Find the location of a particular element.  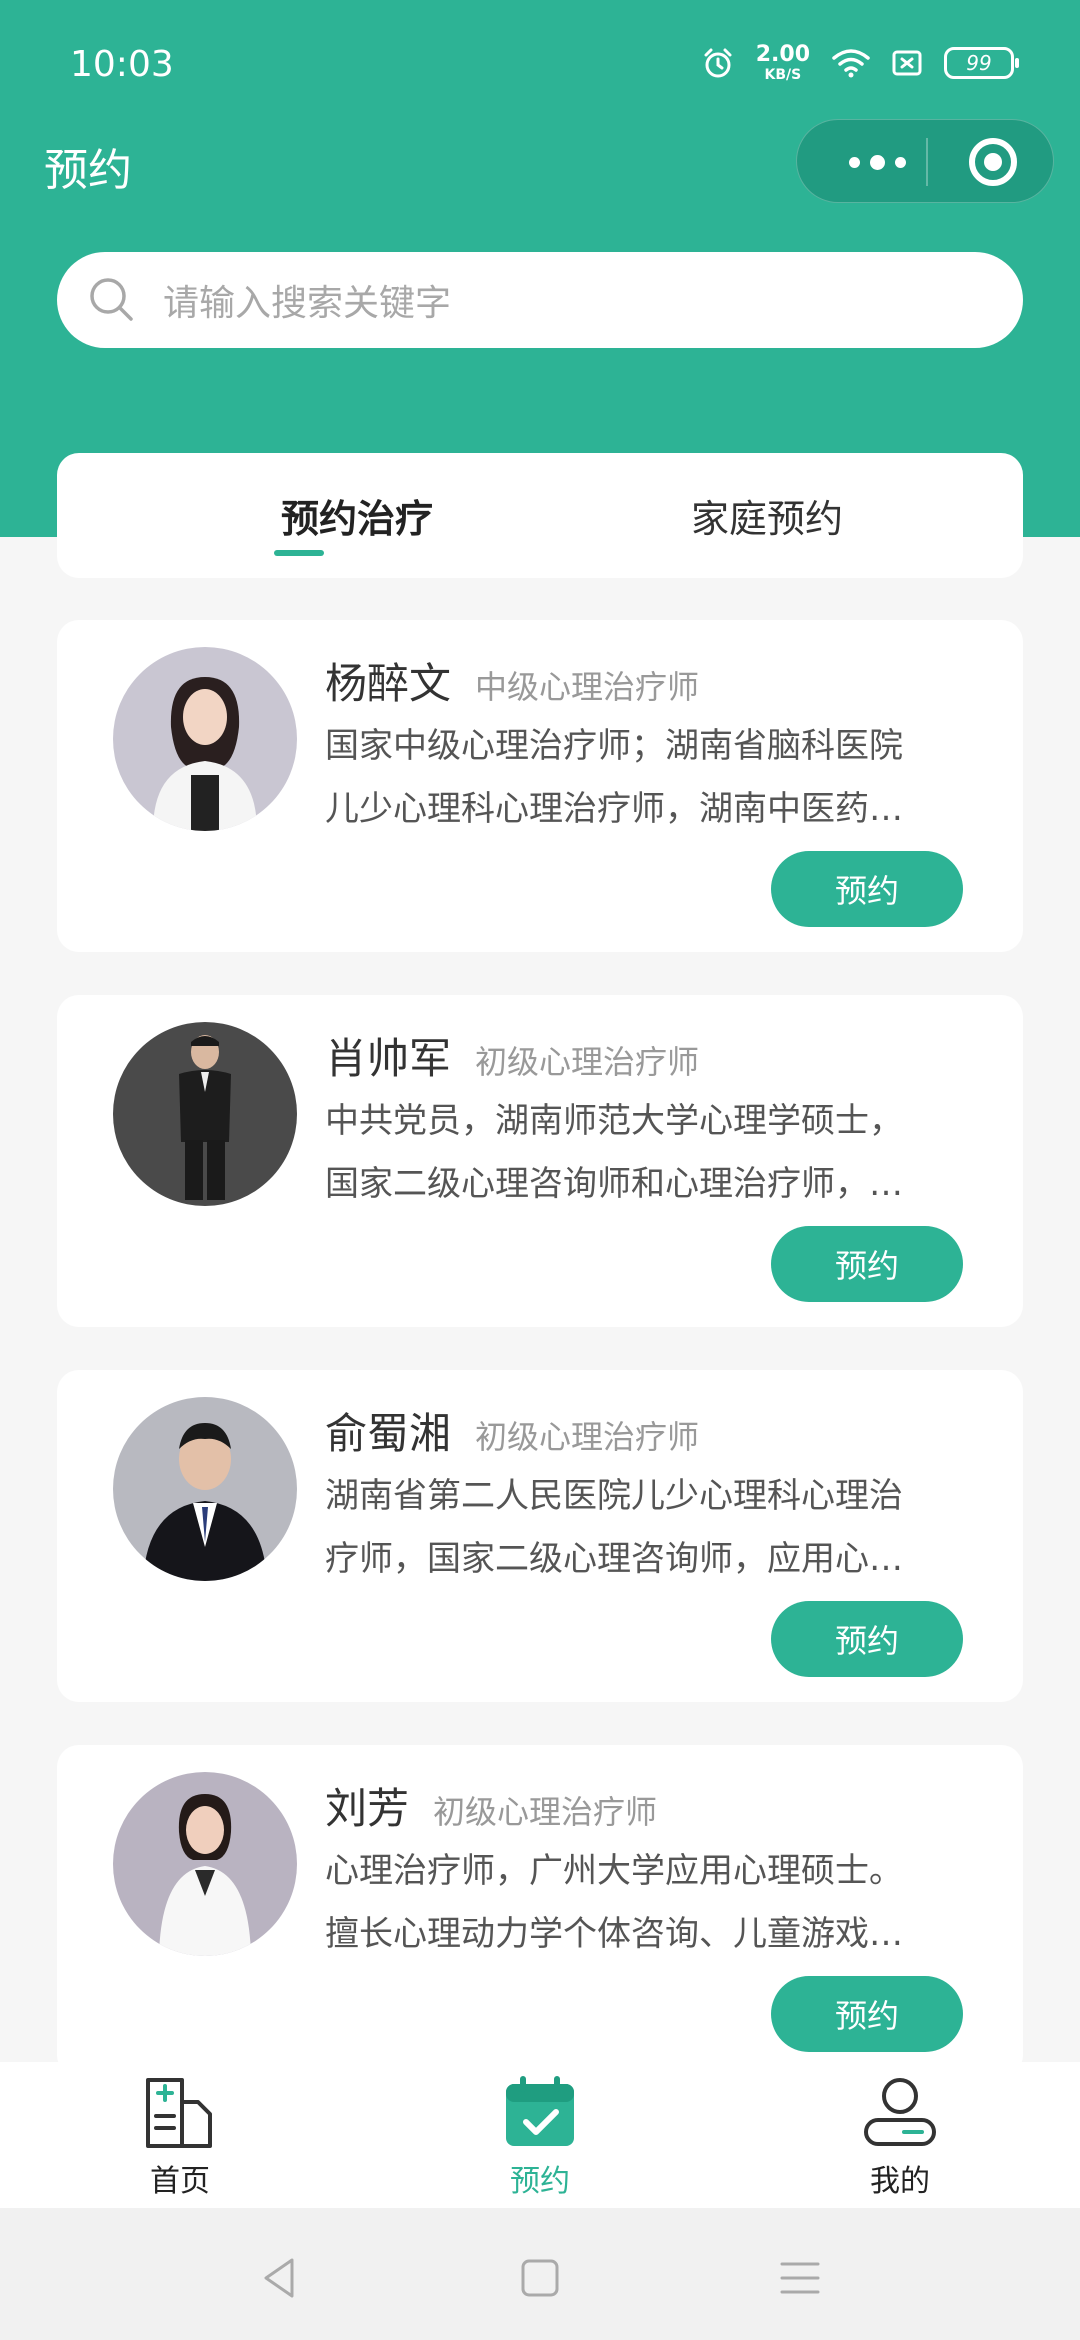

tabbar-label-profile: 我的 is located at coordinates (900, 2181).